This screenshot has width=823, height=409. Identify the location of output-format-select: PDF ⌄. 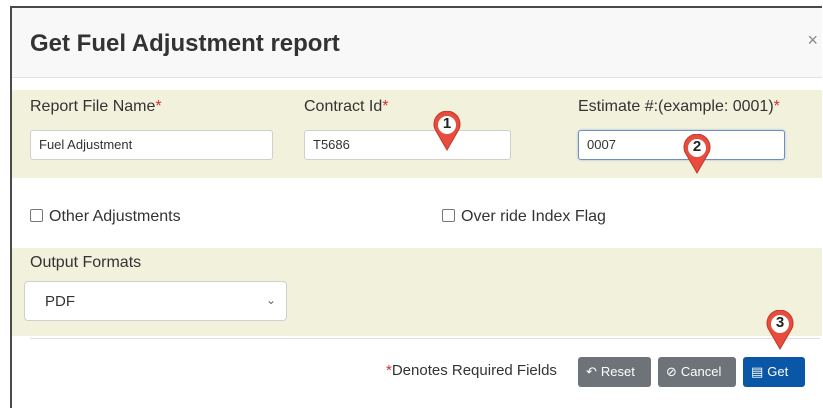
(155, 301).